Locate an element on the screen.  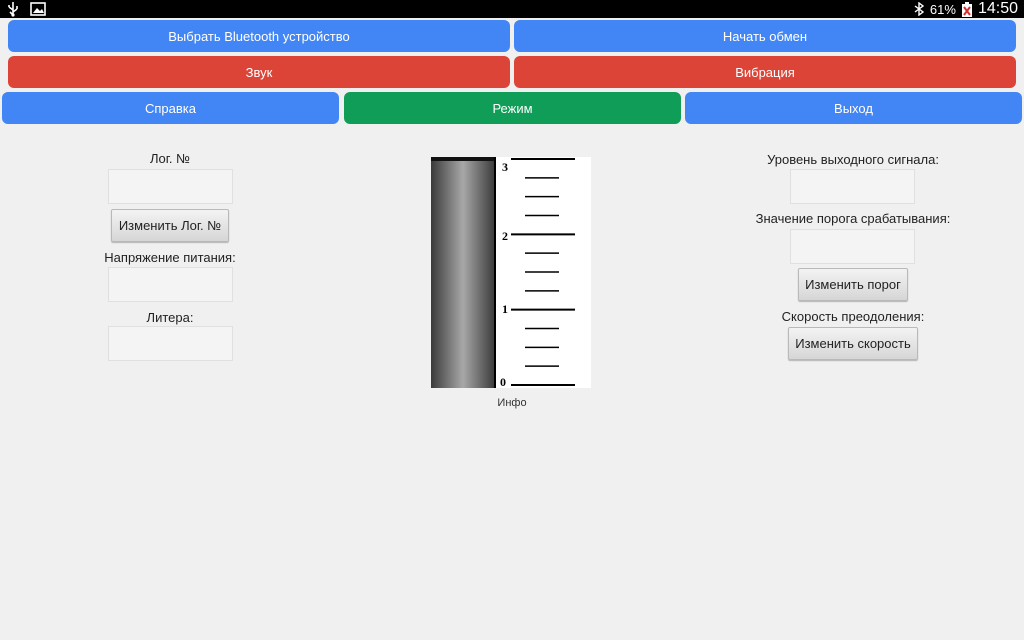
output-signal-level-field is located at coordinates (852, 186).